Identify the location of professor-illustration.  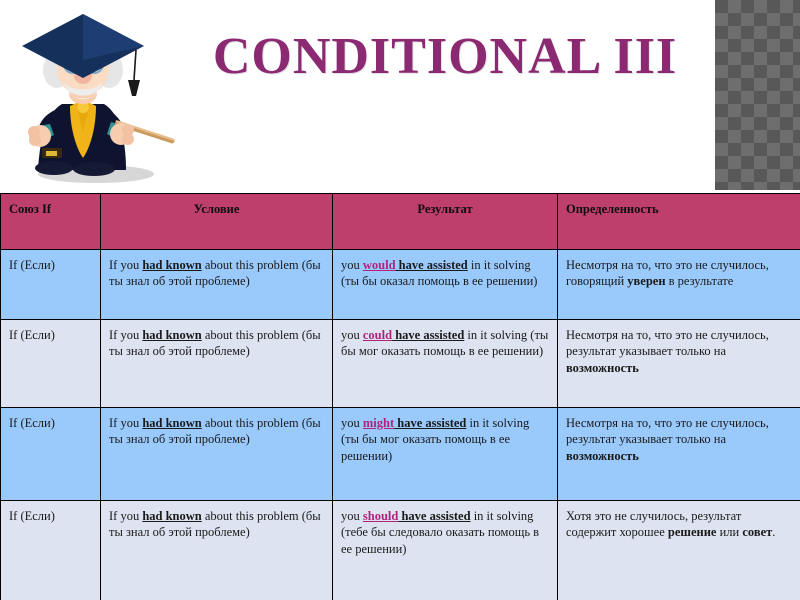
(98, 98).